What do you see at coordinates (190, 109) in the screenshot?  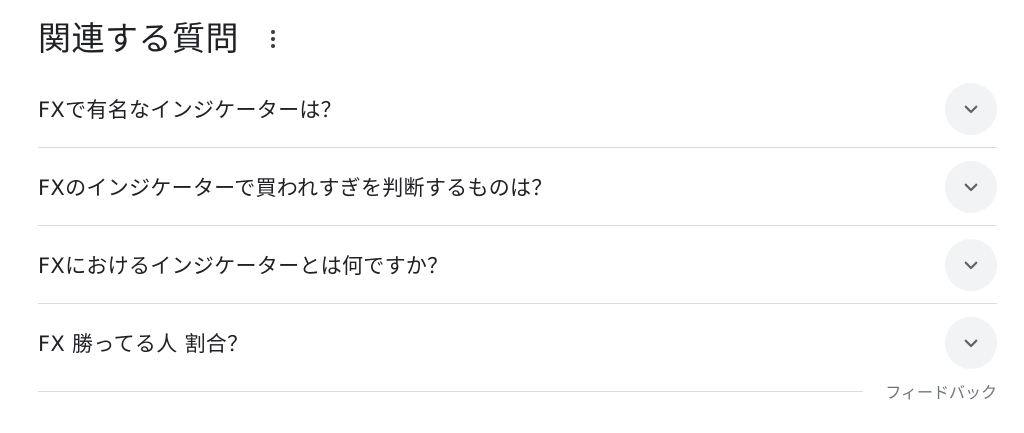 I see `question-text: FXで有名なインジケーターは？` at bounding box center [190, 109].